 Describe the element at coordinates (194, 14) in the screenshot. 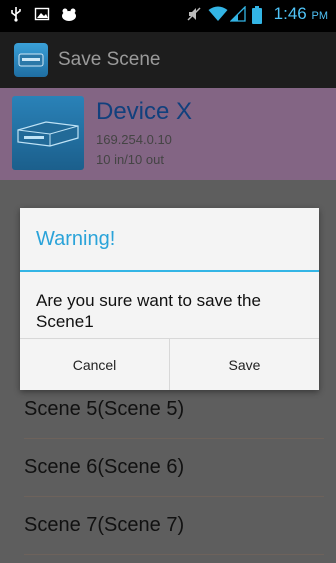

I see `mute-icon` at that location.